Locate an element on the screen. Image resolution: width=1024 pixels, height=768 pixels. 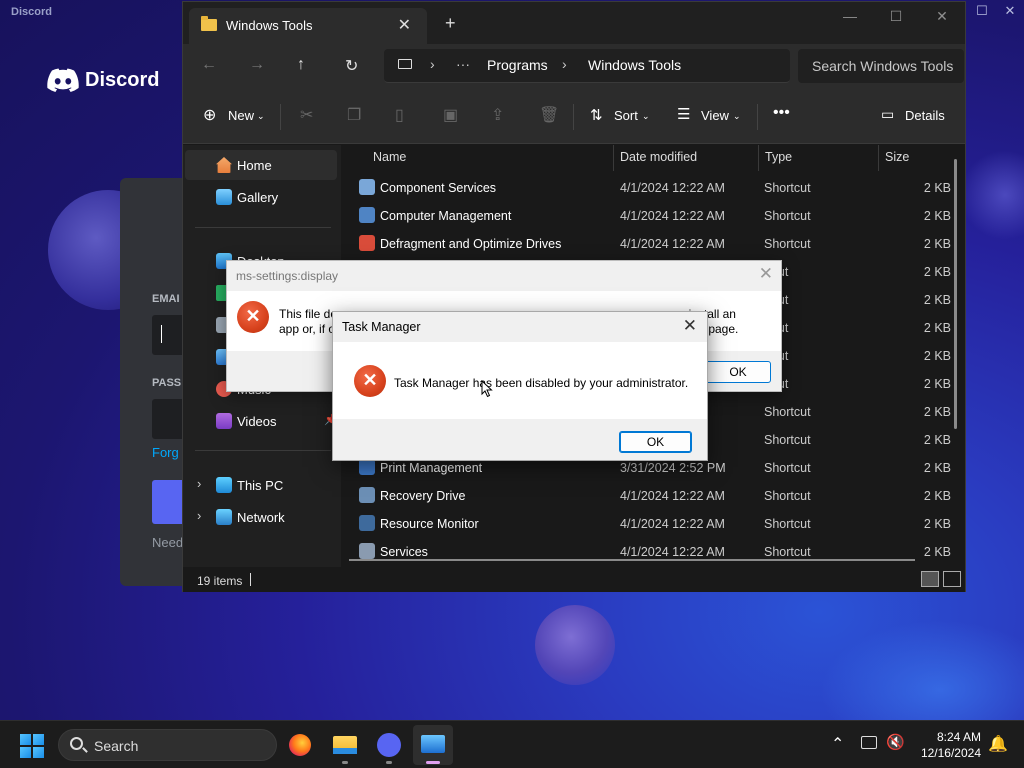
file-explorer-app is located at coordinates (345, 745).